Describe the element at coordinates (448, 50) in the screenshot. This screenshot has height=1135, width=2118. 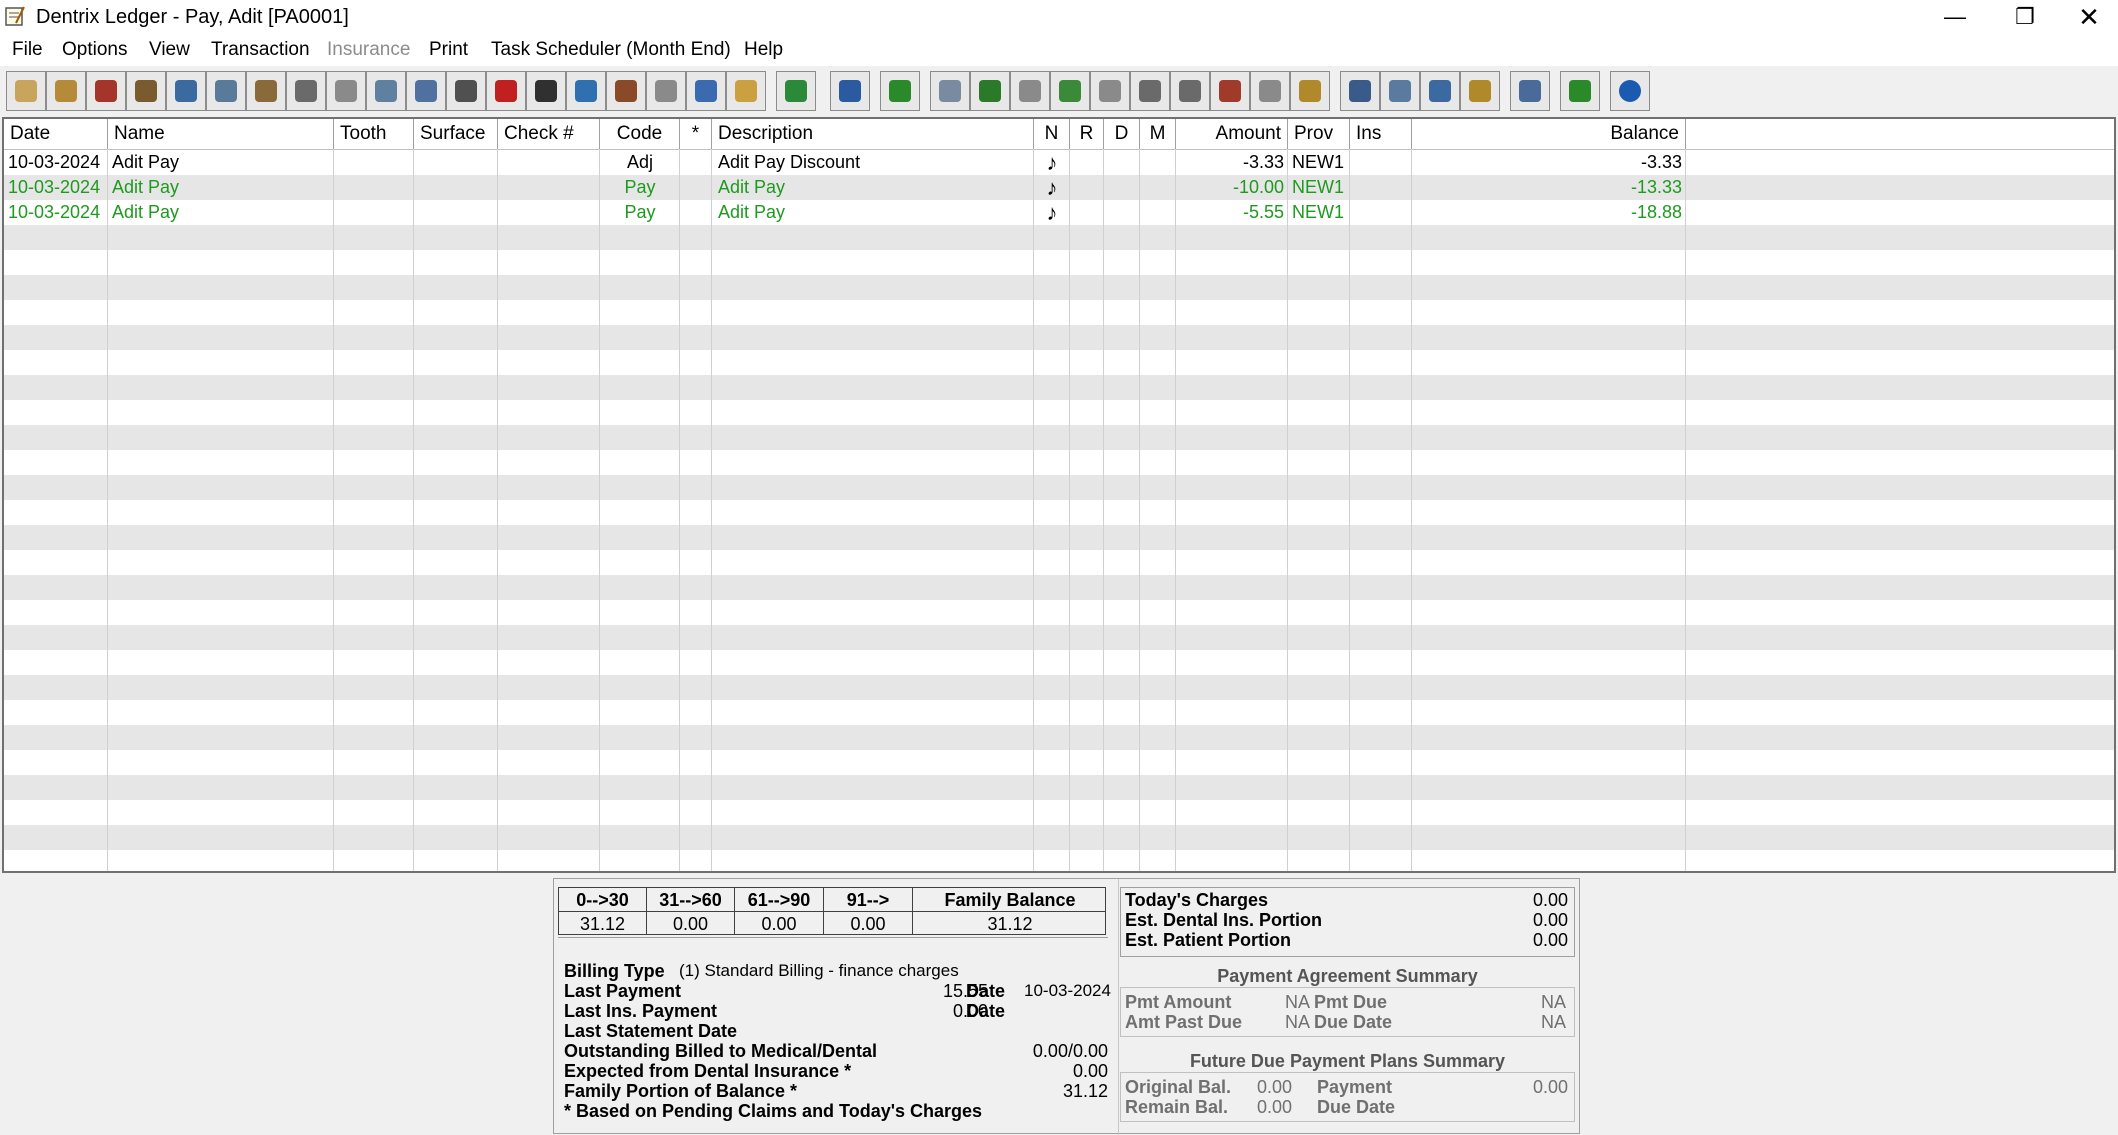
I see `menu-print: Print` at that location.